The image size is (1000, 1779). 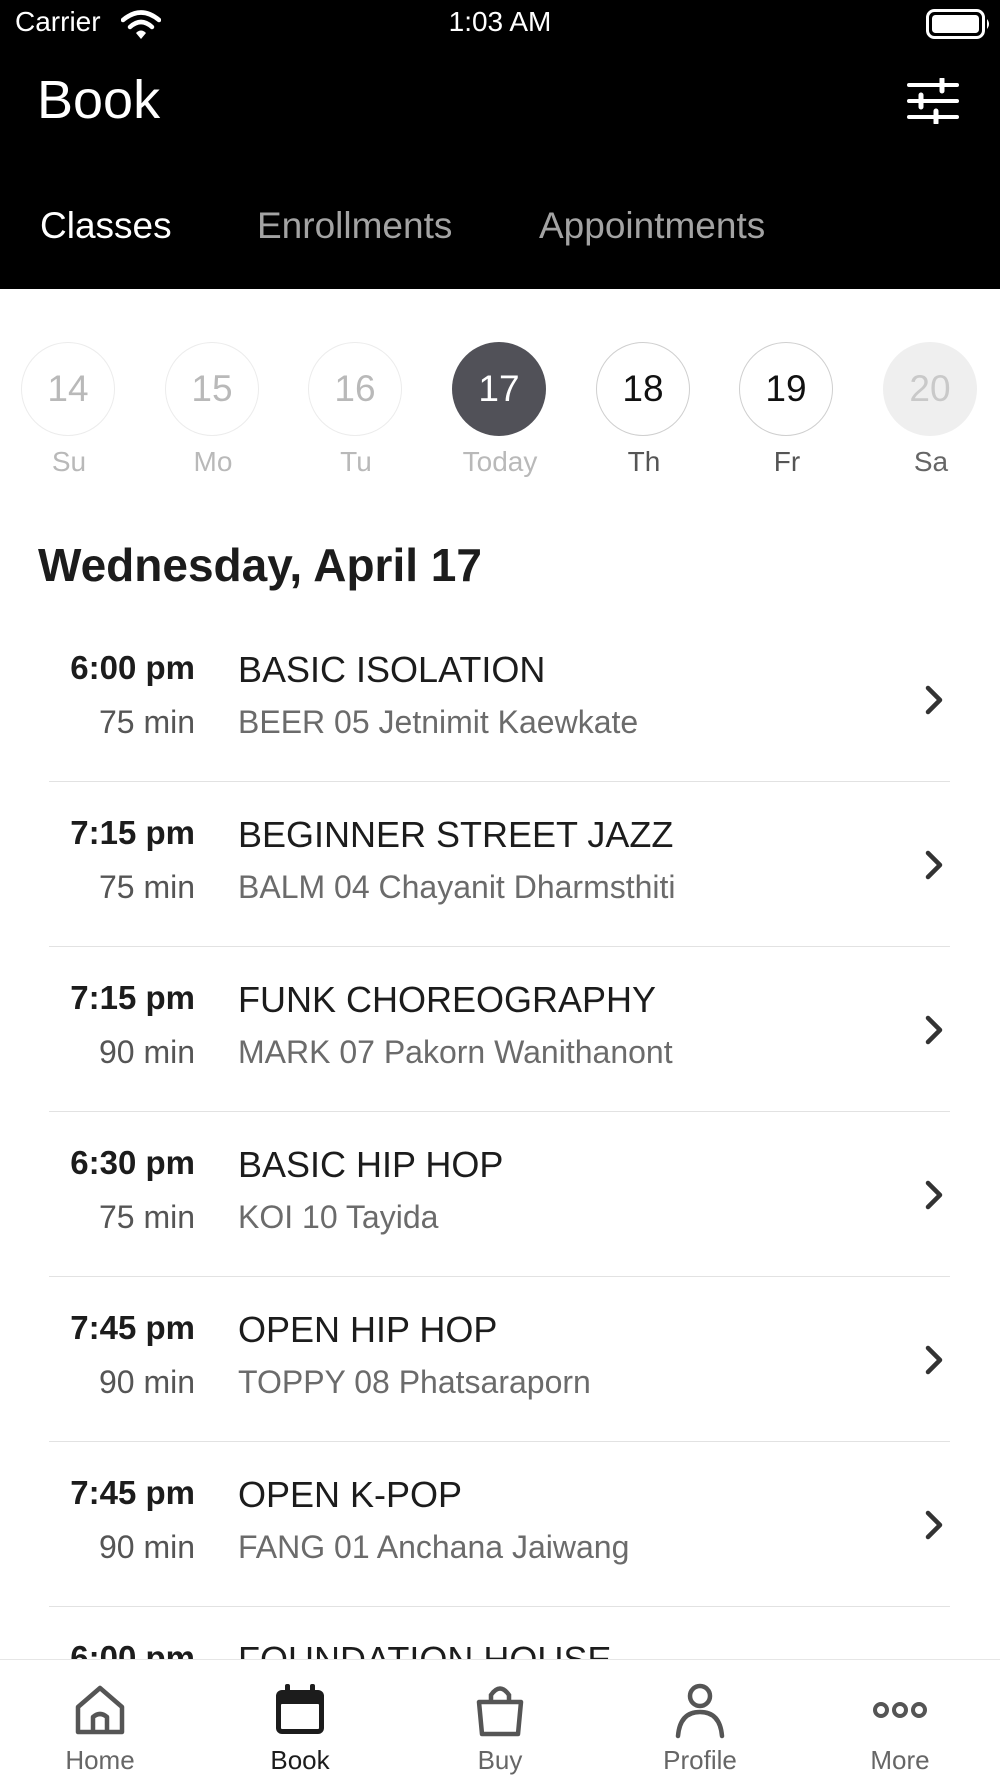 I want to click on day-20: 20 Sa, so click(x=931, y=415).